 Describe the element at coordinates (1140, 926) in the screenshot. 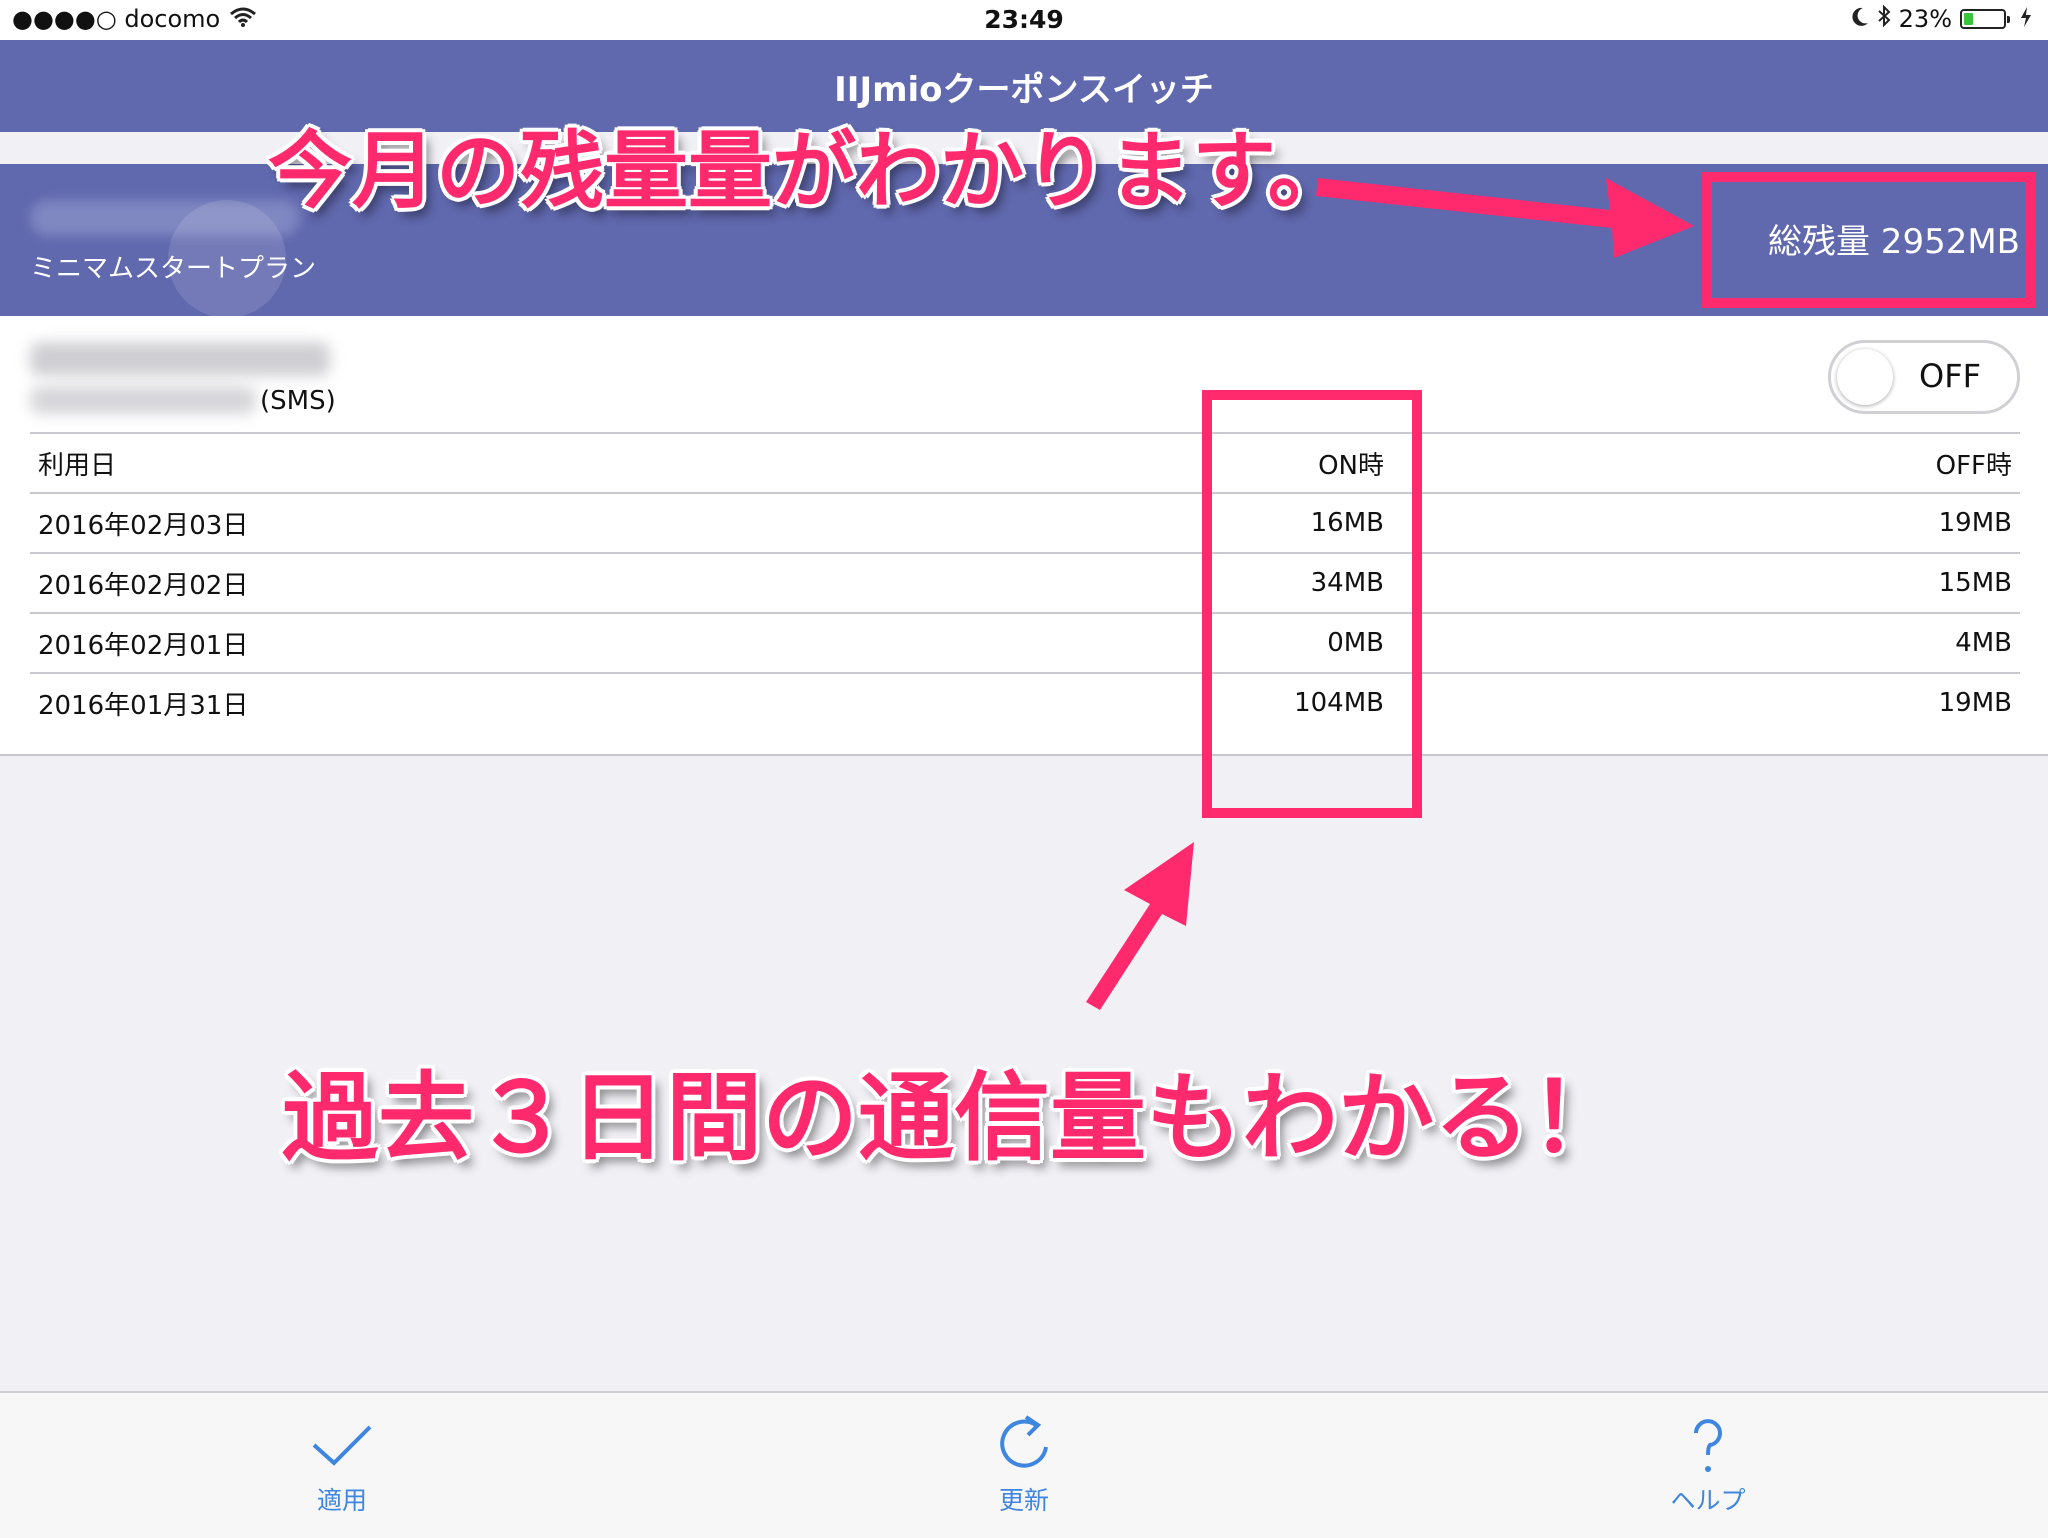

I see `annotation-arrow-up` at that location.